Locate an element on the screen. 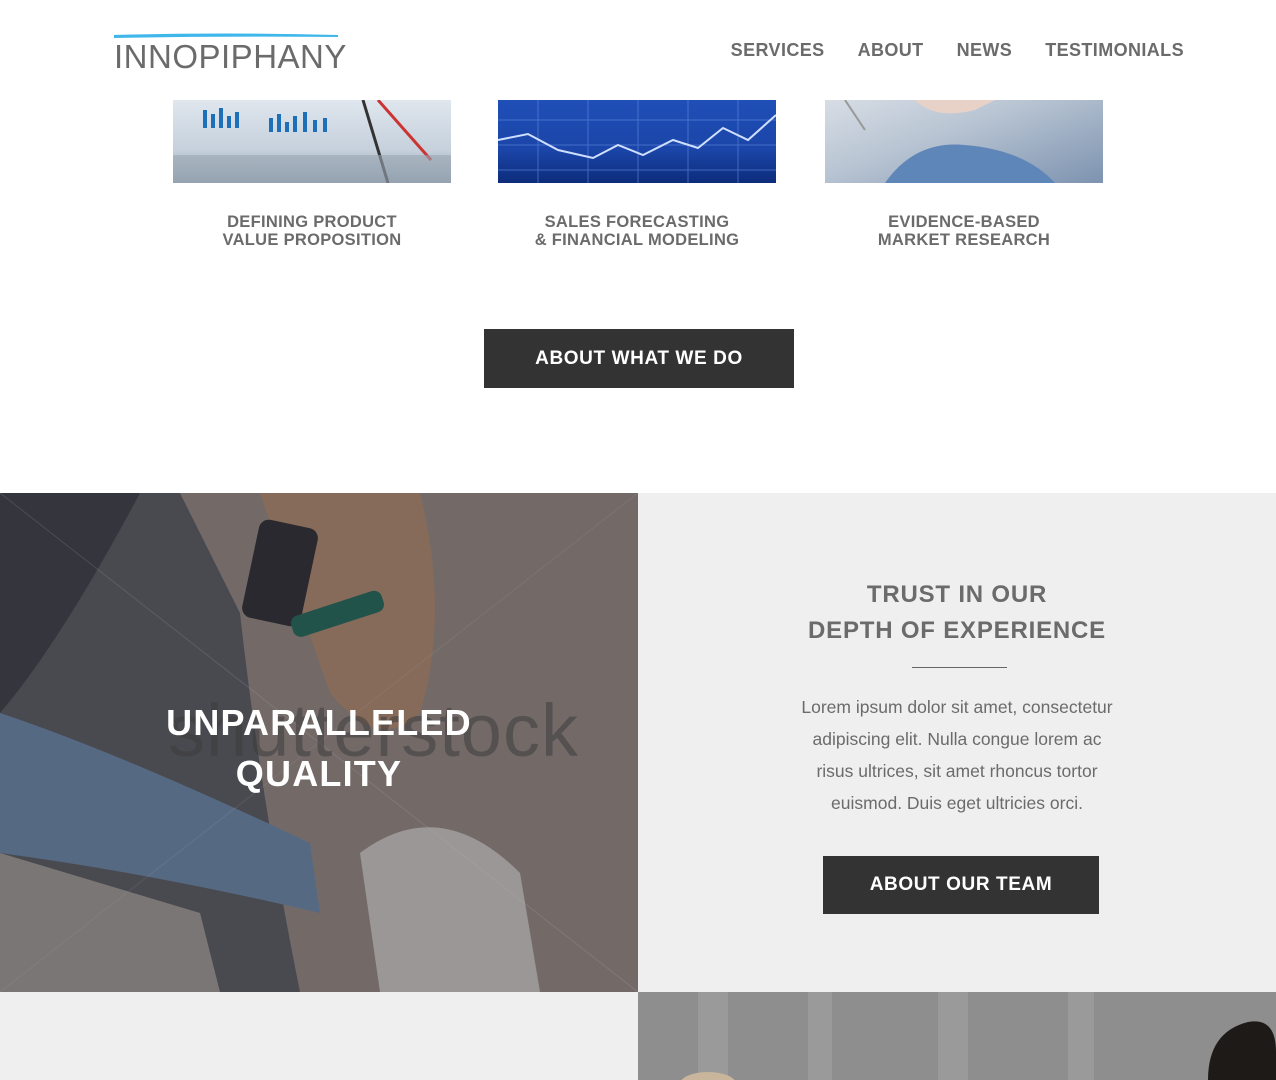 This screenshot has width=1276, height=1080. people-photo-icon is located at coordinates (957, 1036).